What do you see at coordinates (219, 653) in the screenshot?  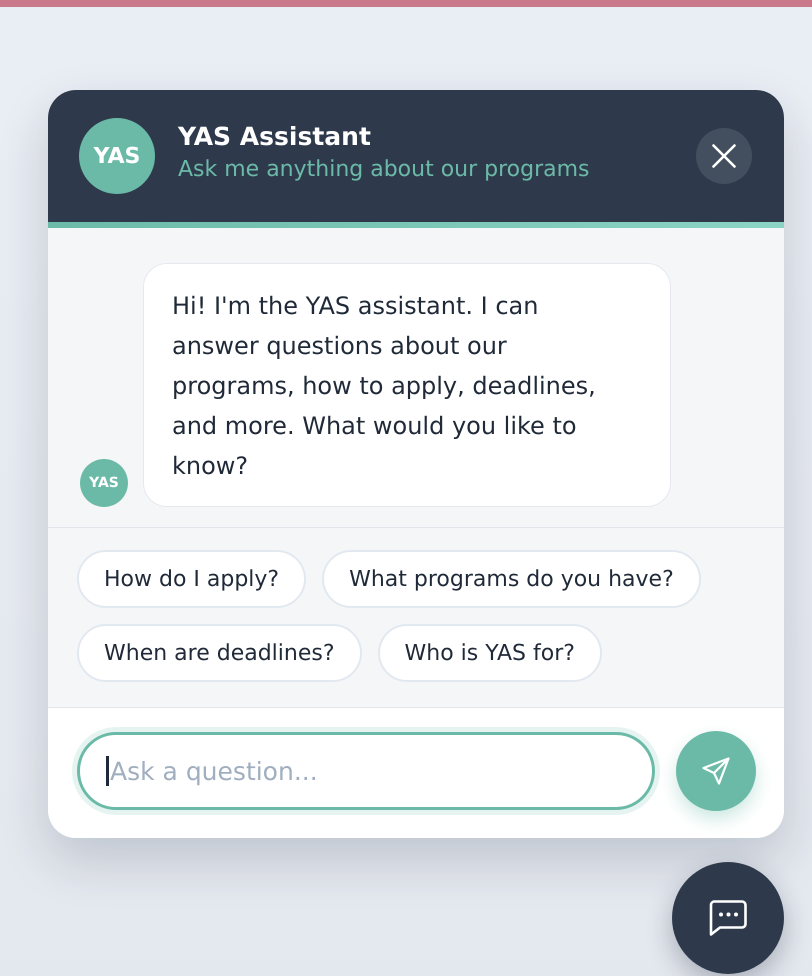 I see `suggestion-chip: When are deadlines?` at bounding box center [219, 653].